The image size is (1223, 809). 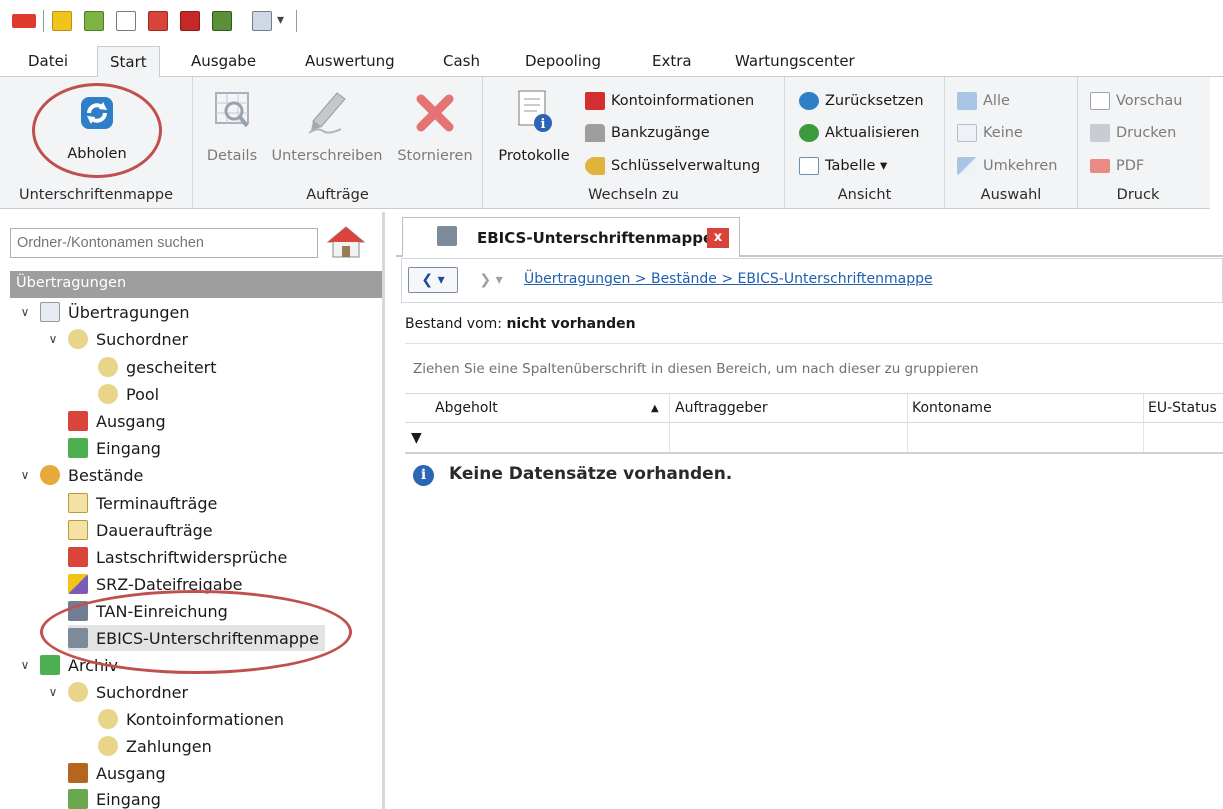 I want to click on details-button: Details, so click(x=232, y=130).